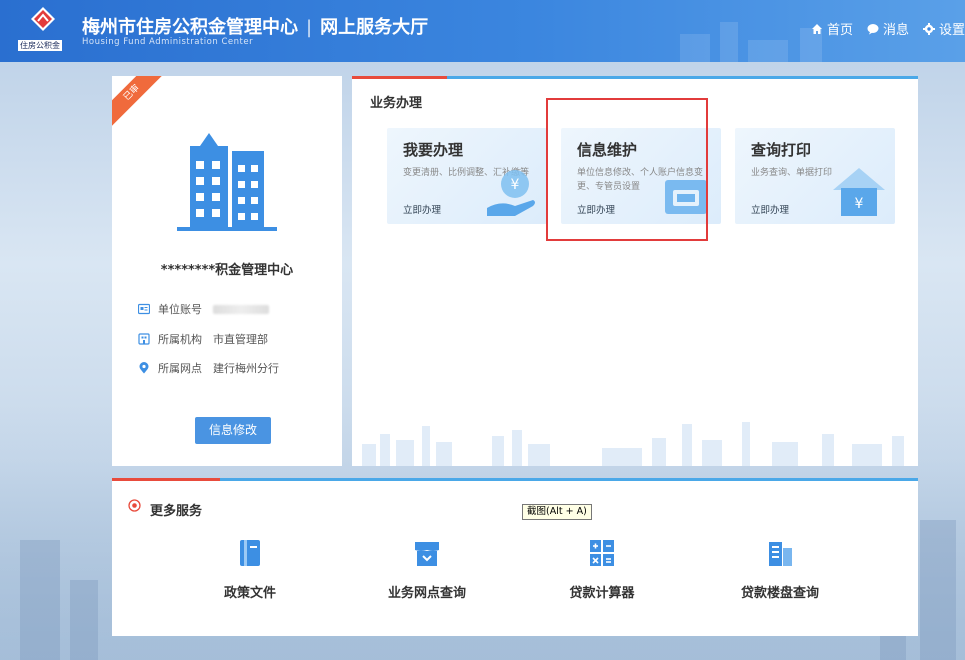  I want to click on info-row-branch: 所属网点 建行梅州分行, so click(208, 368).